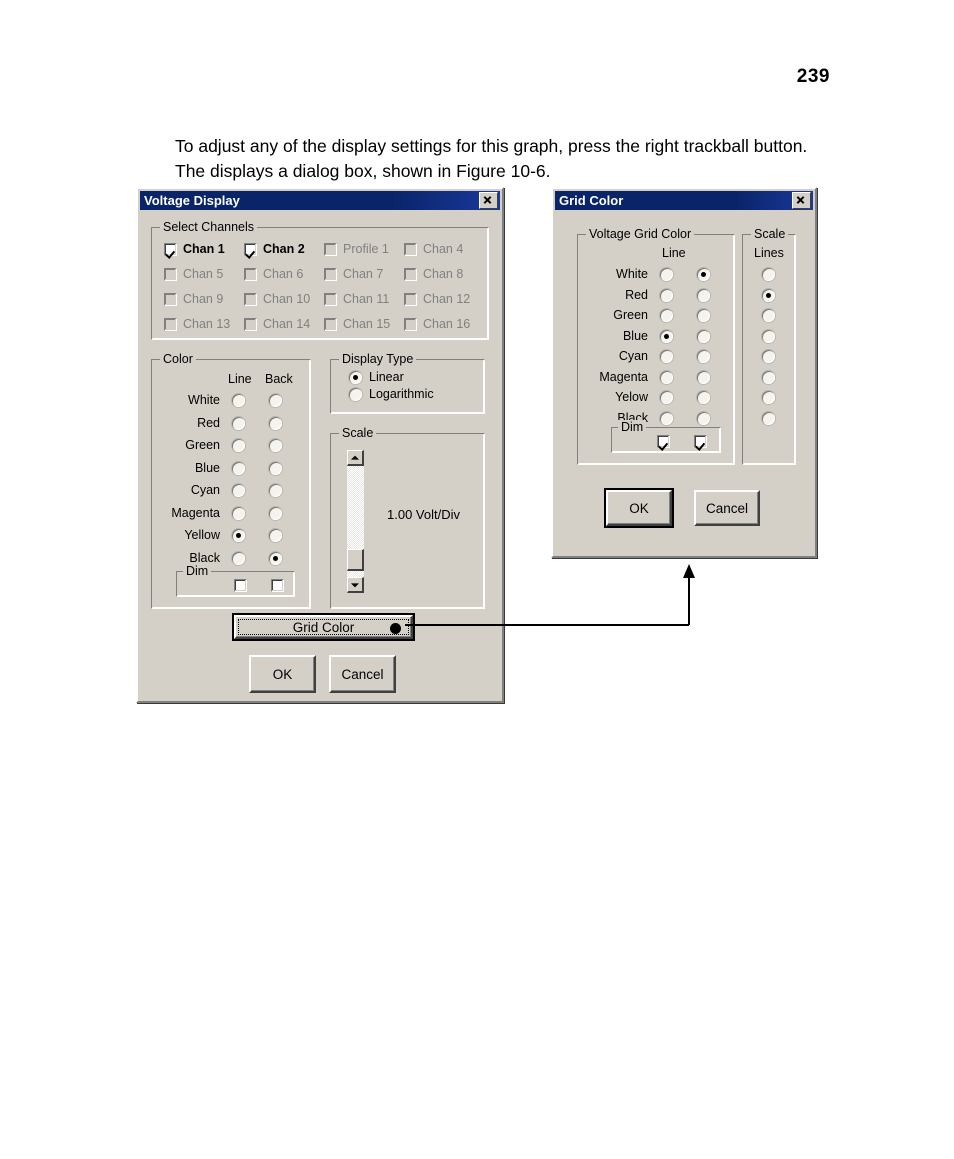 This screenshot has height=1159, width=954. I want to click on scale-scrollbar, so click(355, 521).